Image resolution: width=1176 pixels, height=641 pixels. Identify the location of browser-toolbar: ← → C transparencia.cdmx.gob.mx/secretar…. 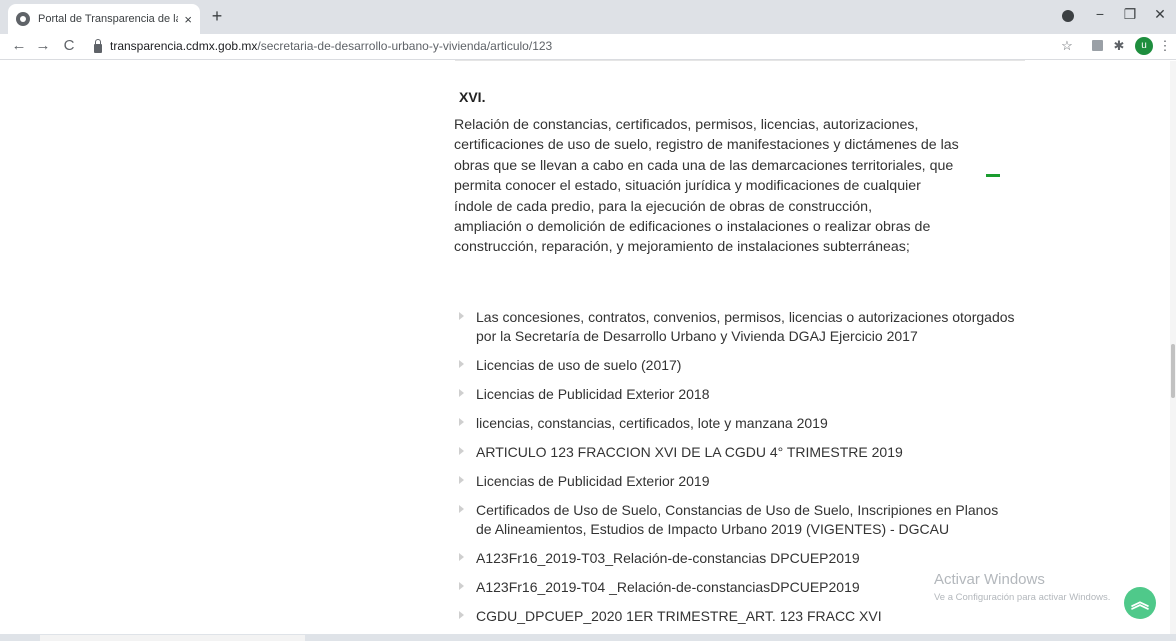
(588, 47).